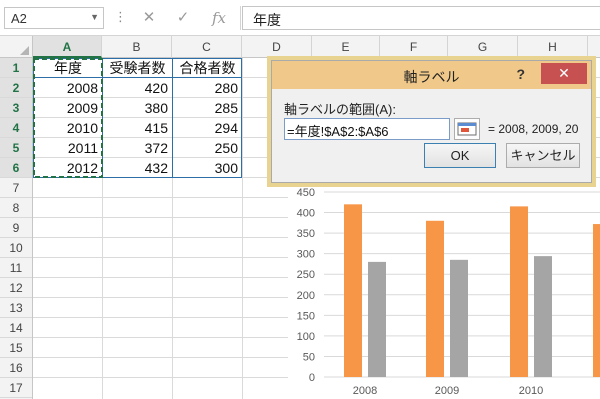 Image resolution: width=600 pixels, height=399 pixels. I want to click on y-tick-label: 200, so click(306, 296).